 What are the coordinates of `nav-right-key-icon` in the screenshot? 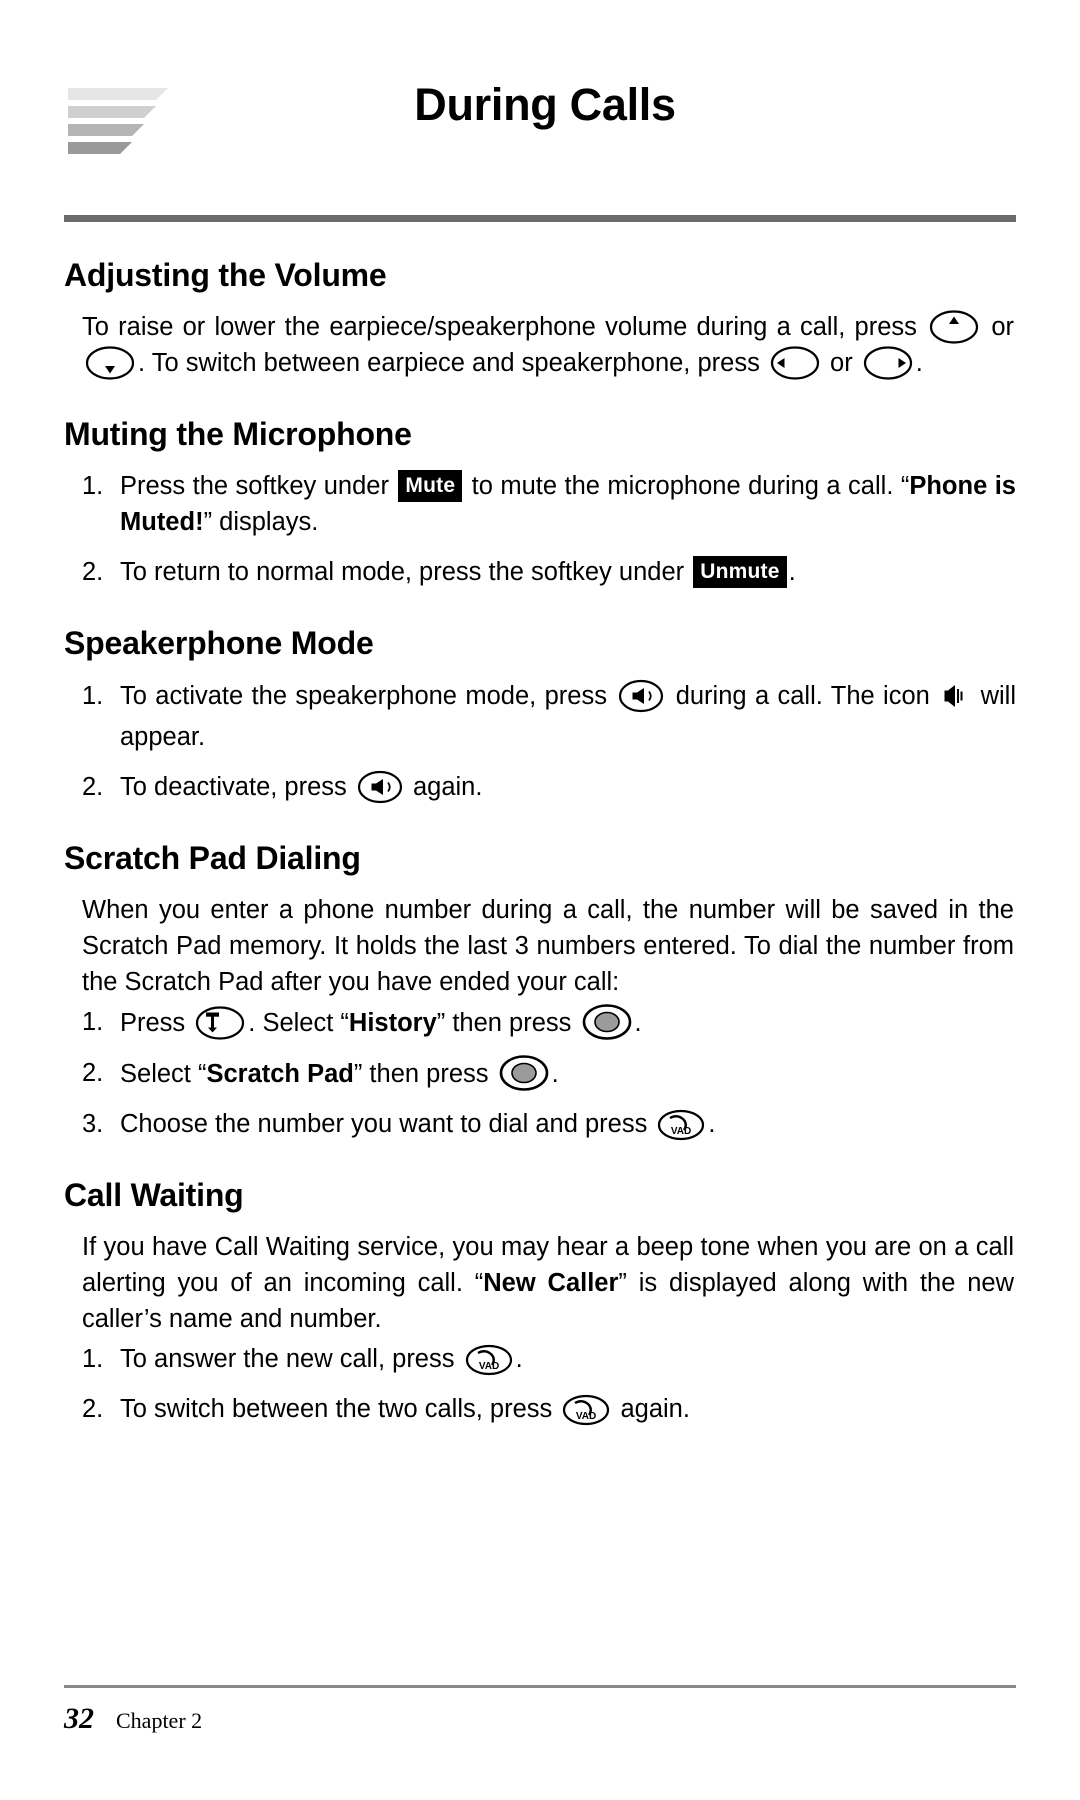 It's located at (888, 363).